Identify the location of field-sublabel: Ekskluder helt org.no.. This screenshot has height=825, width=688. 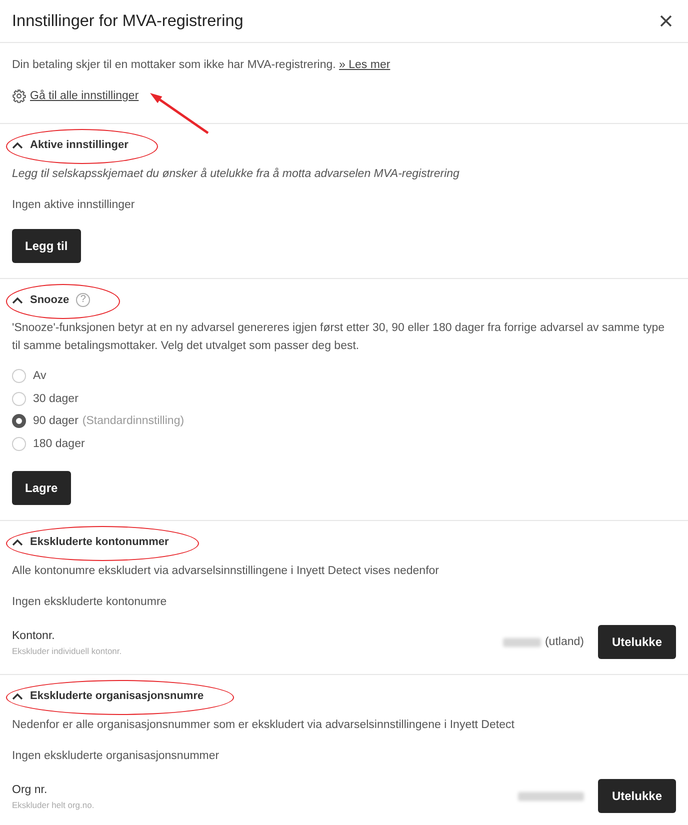
(53, 804).